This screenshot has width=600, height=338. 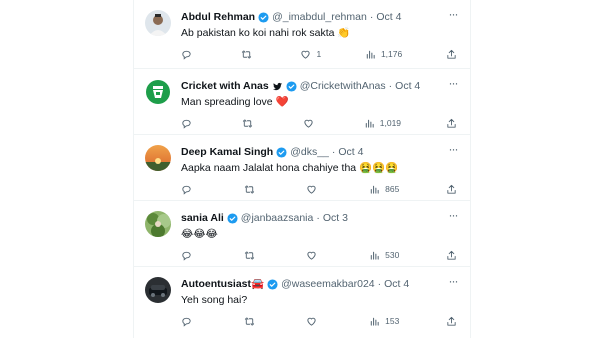 What do you see at coordinates (277, 86) in the screenshot?
I see `twitter-bird-icon` at bounding box center [277, 86].